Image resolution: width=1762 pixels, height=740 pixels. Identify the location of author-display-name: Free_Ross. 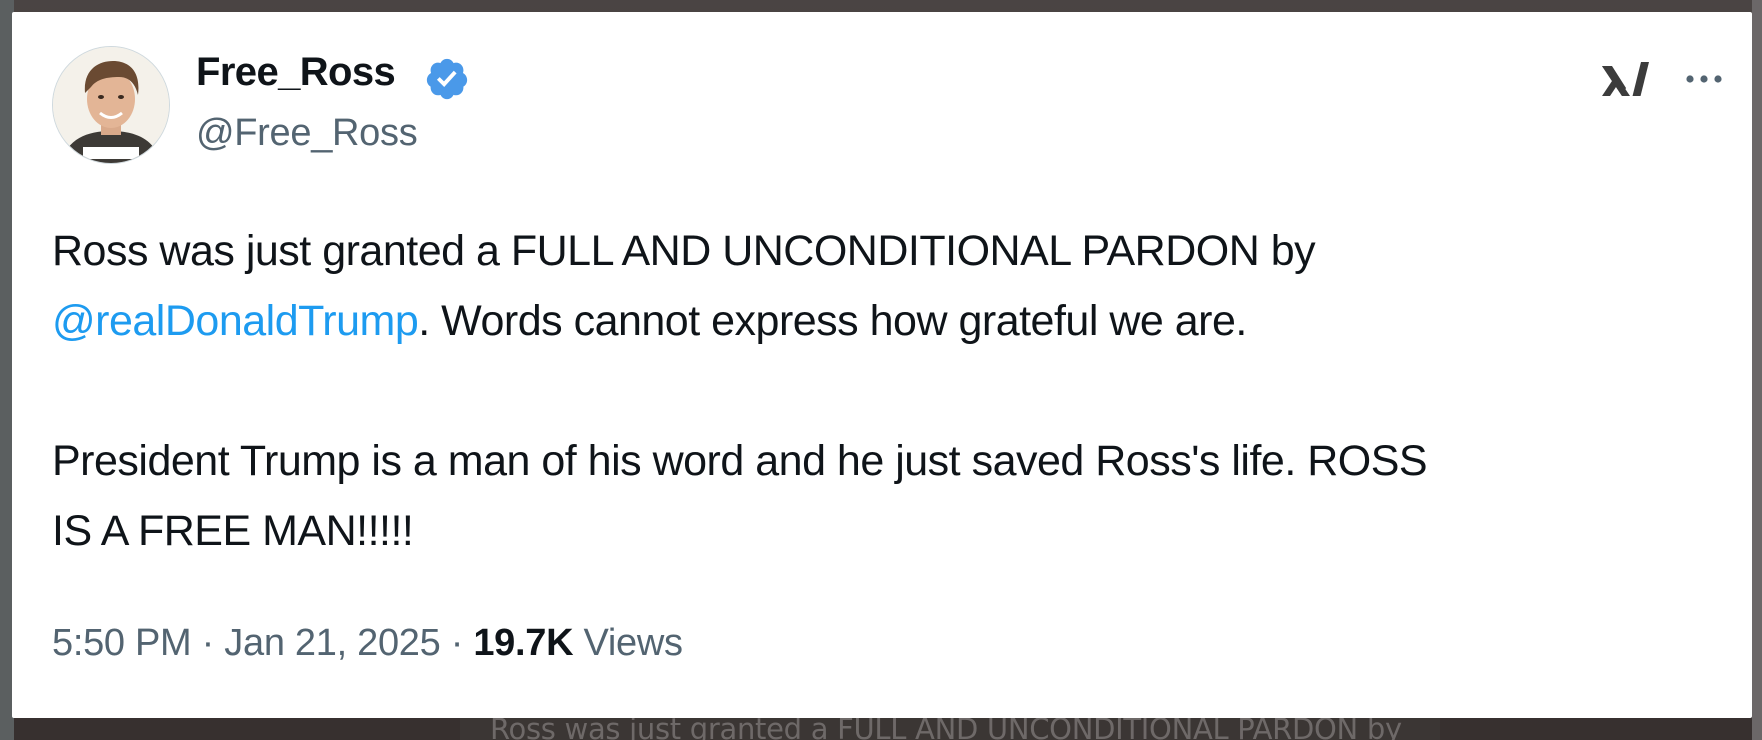
(296, 72).